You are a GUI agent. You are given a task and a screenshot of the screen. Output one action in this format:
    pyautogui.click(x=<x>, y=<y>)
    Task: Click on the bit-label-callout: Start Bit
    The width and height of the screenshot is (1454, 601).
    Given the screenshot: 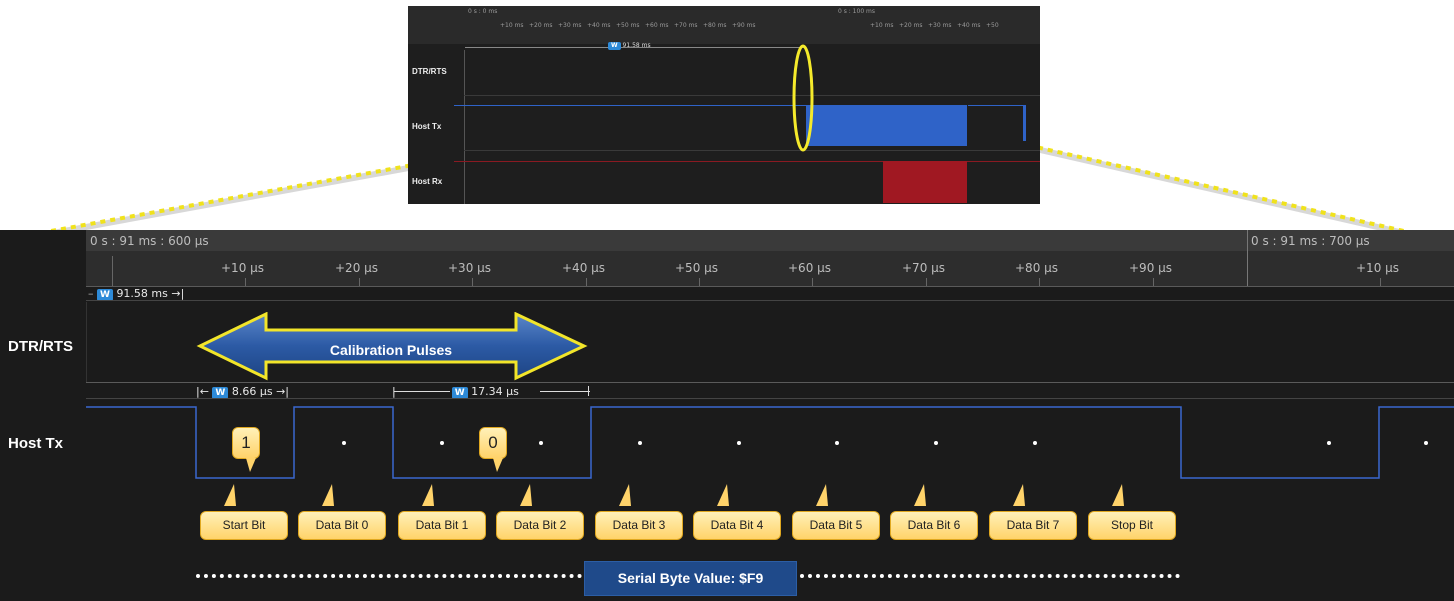 What is the action you would take?
    pyautogui.click(x=244, y=525)
    